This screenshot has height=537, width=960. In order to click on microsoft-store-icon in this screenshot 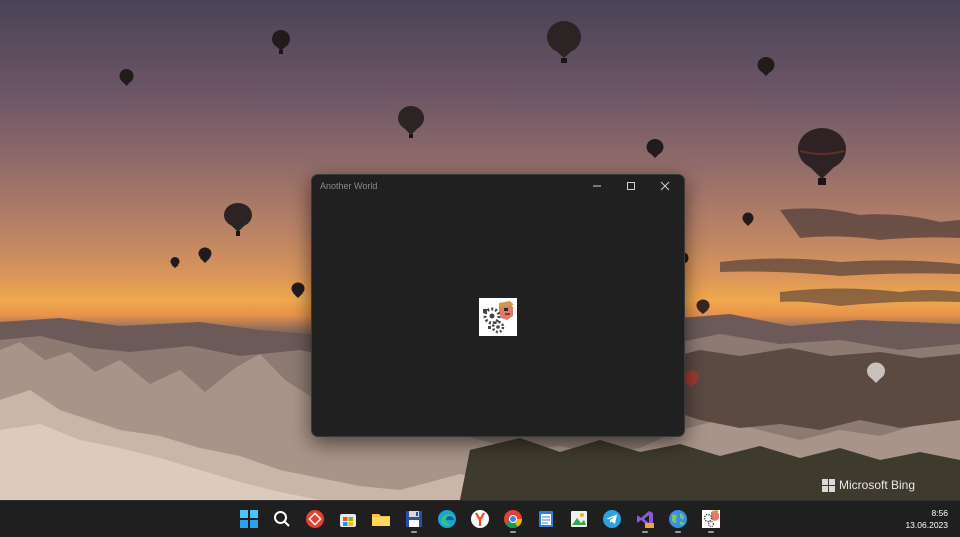, I will do `click(348, 519)`.